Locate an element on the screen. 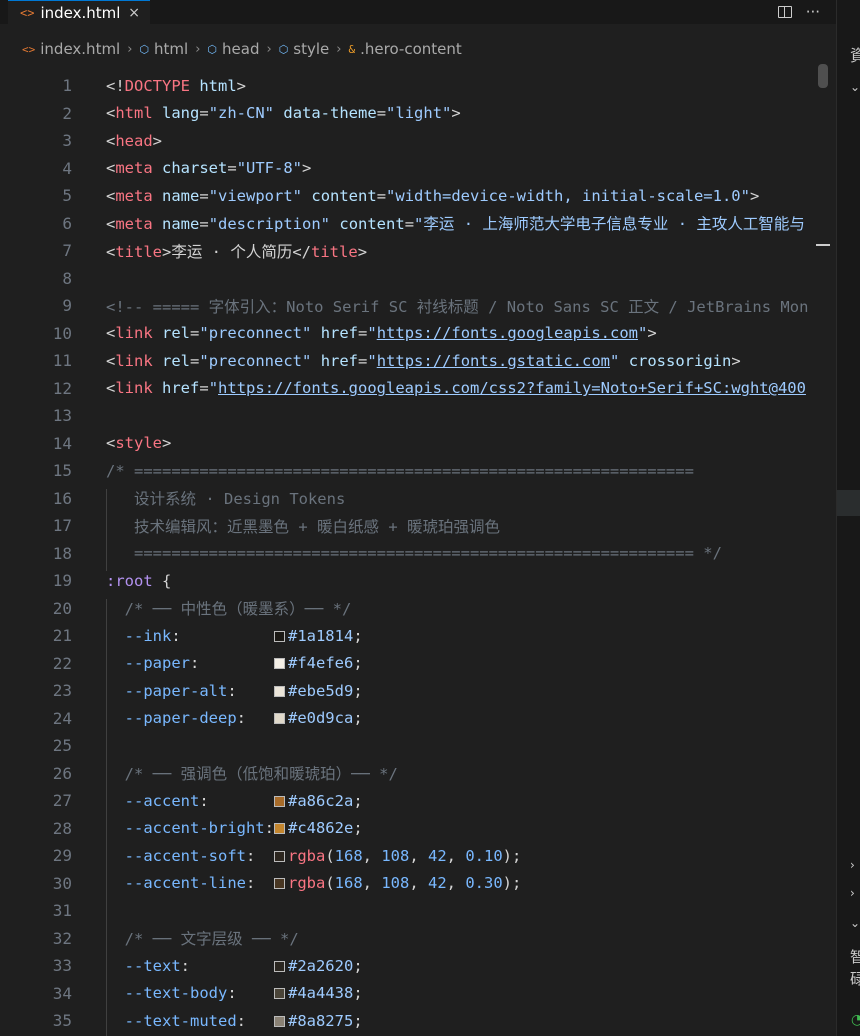 This screenshot has height=1036, width=860. line-number: 10 is located at coordinates (62, 333).